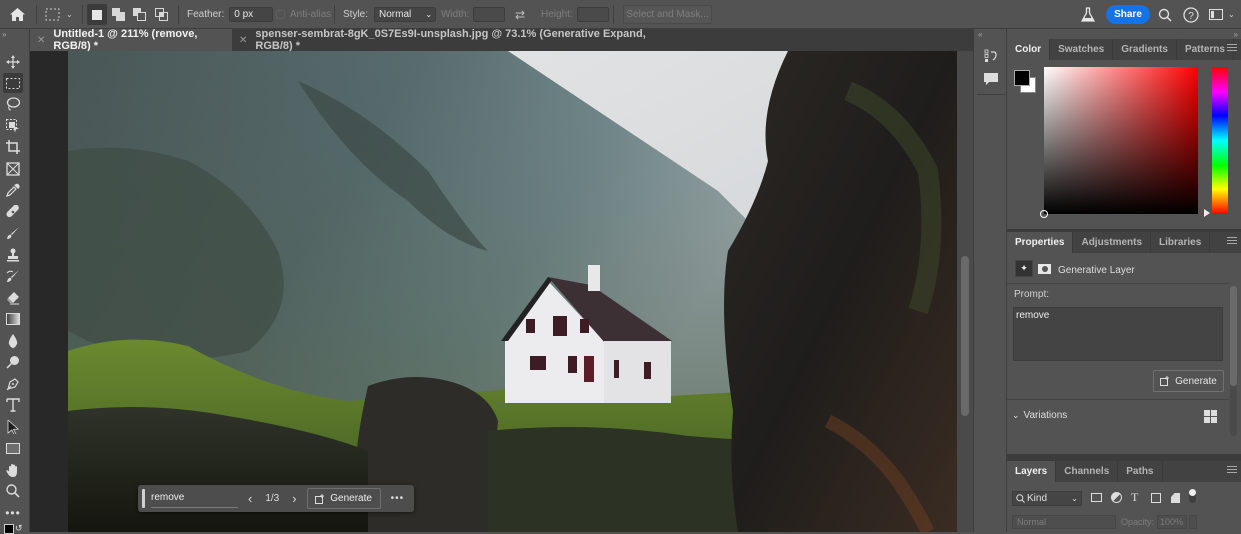 This screenshot has height=534, width=1241. I want to click on layer-filter-select: Kind ⌄, so click(1047, 498).